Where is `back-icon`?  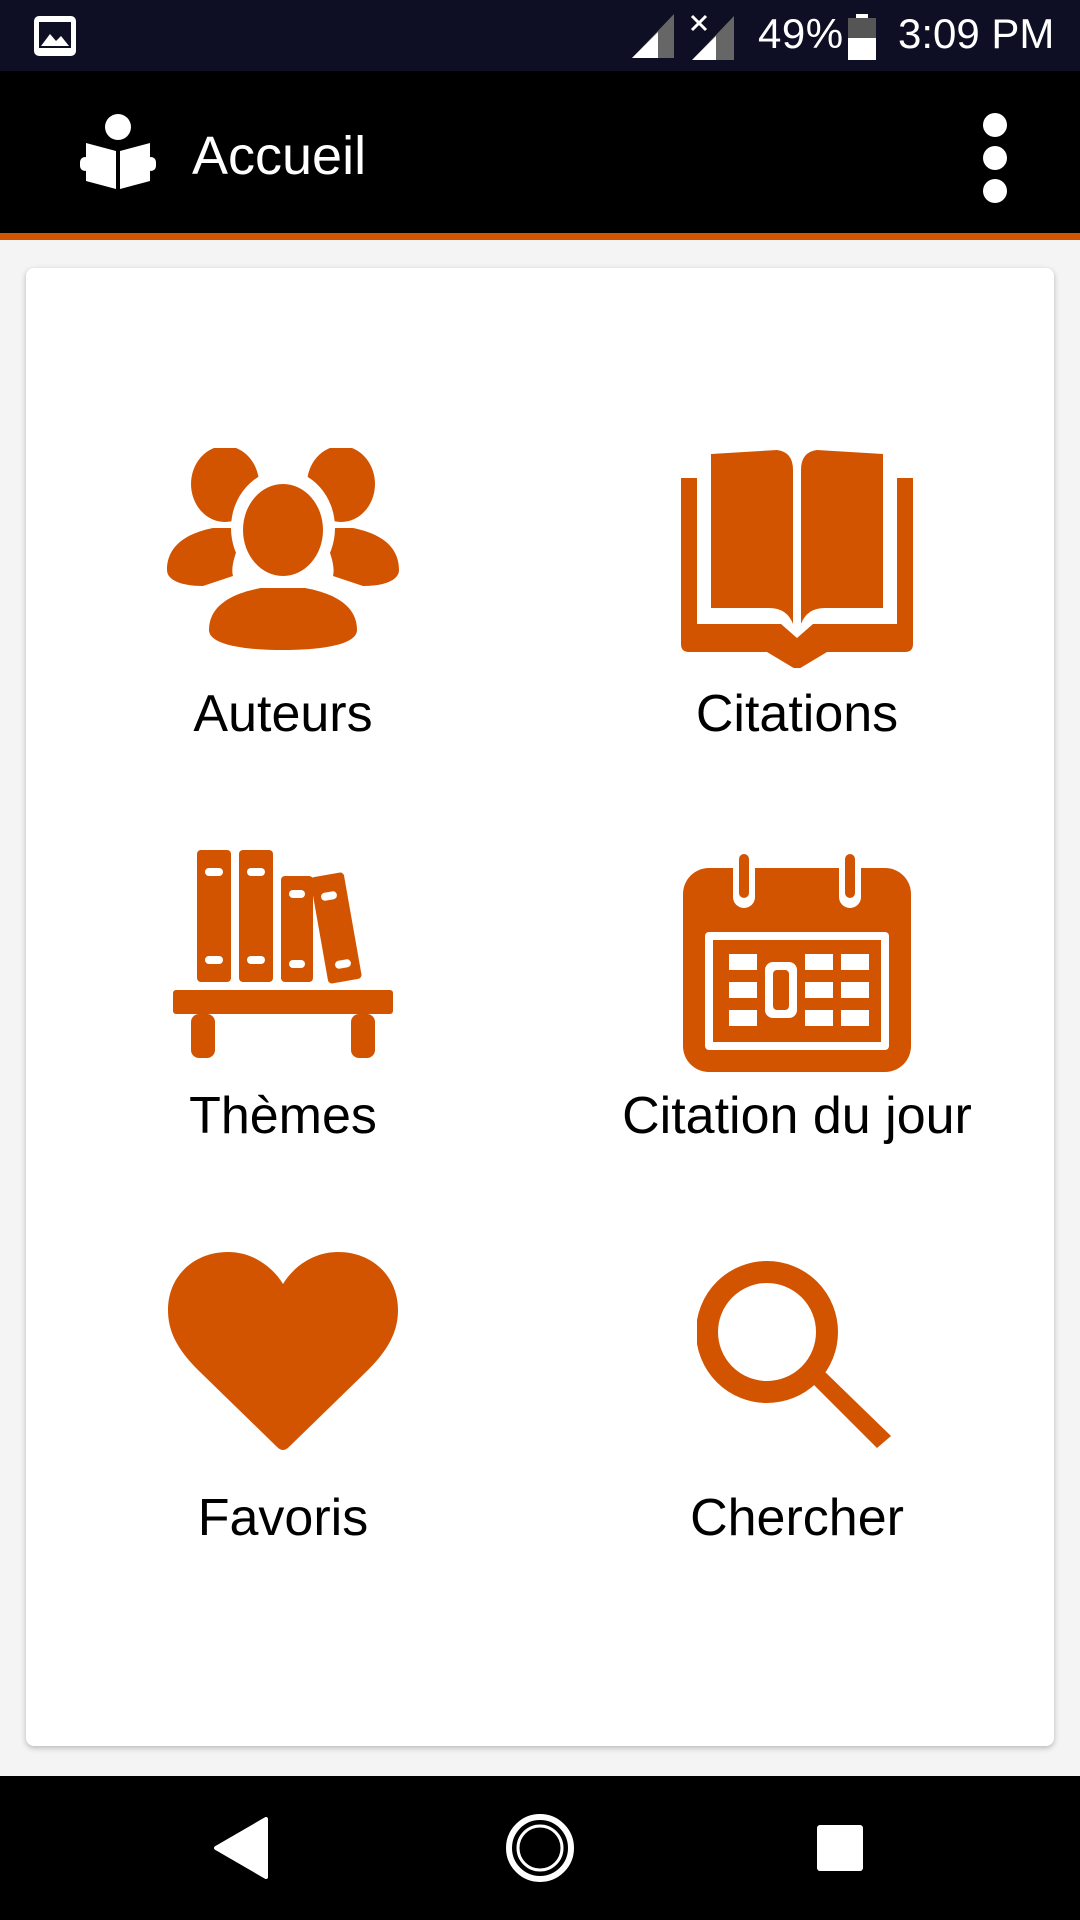 back-icon is located at coordinates (241, 1848).